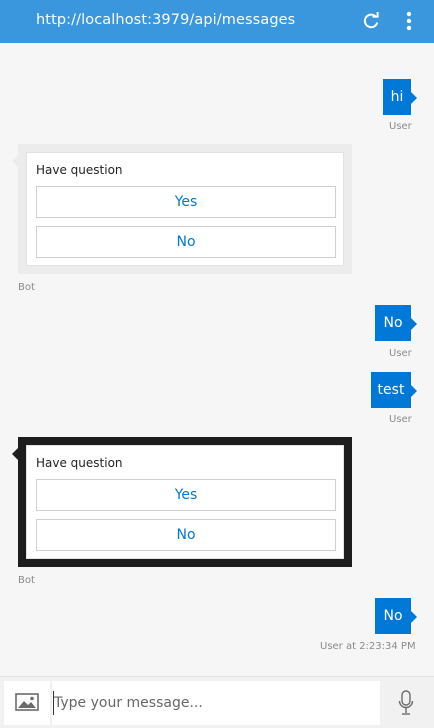  Describe the element at coordinates (394, 390) in the screenshot. I see `user-message: test` at that location.